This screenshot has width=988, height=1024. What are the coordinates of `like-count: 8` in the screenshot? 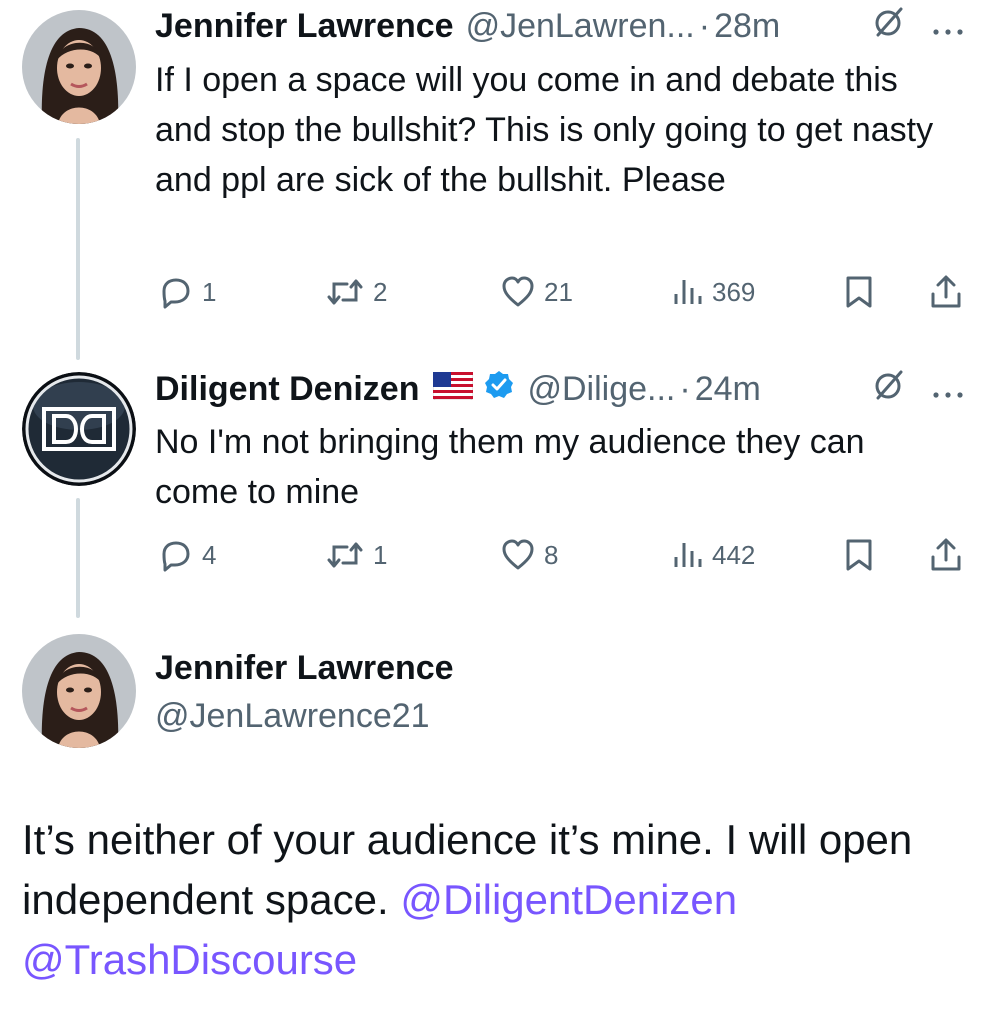 It's located at (551, 554).